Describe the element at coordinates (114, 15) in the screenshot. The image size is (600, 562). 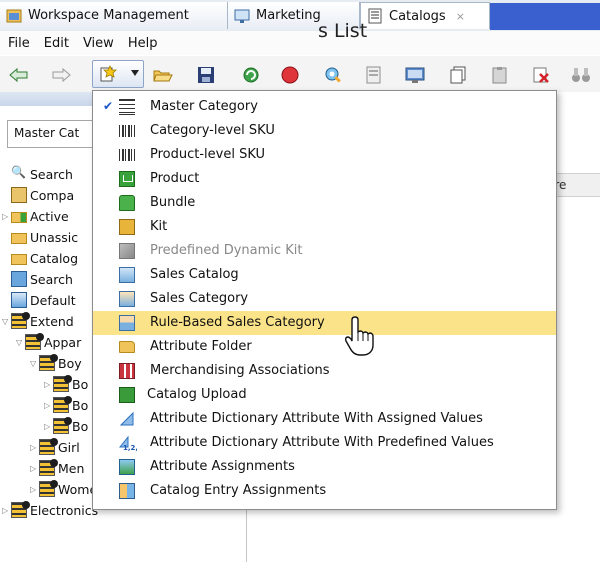
I see `tab-workspace-management: Workspace Management` at that location.